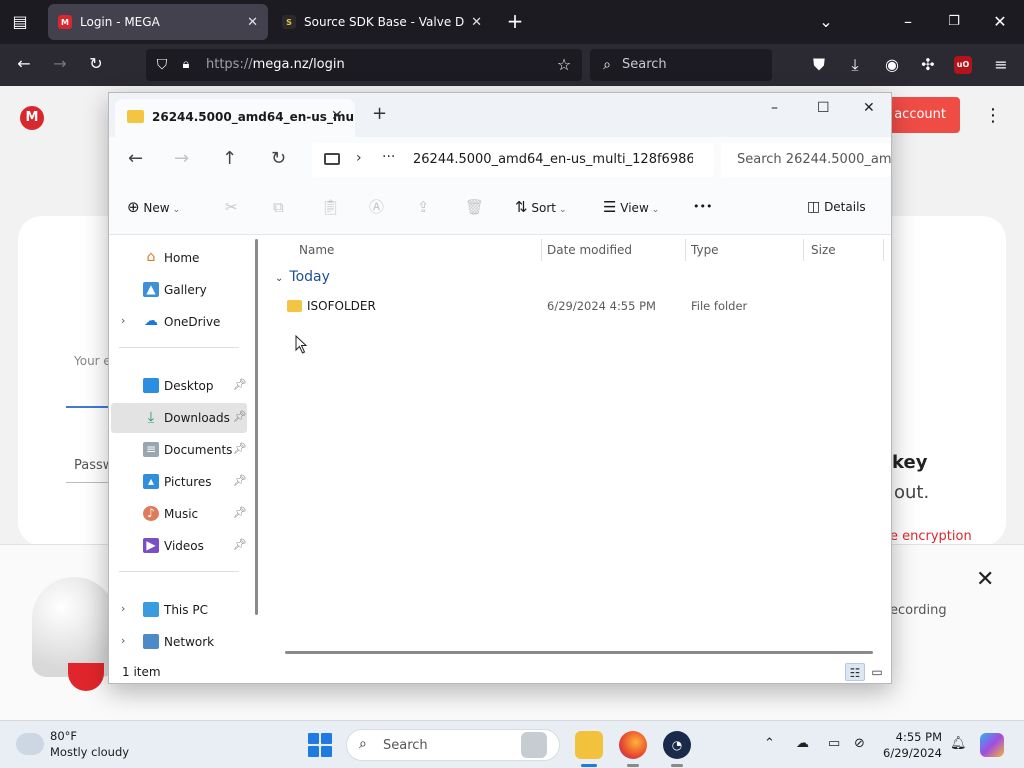 Image resolution: width=1024 pixels, height=768 pixels. What do you see at coordinates (162, 65) in the screenshot?
I see `shield-icon: ⛉` at bounding box center [162, 65].